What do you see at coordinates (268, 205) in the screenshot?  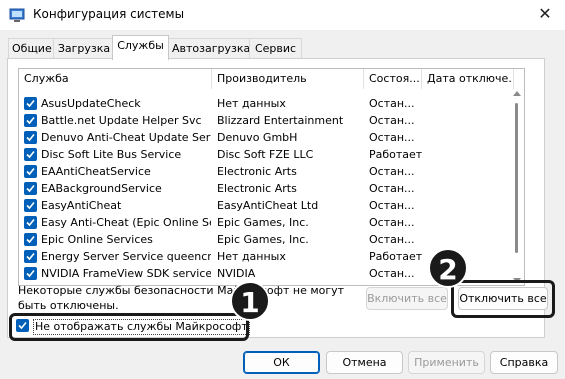 I see `row-manufacturer: EasyAntiCheat Ltd` at bounding box center [268, 205].